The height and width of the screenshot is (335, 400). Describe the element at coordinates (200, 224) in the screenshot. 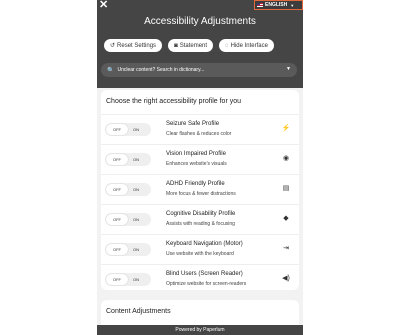

I see `profile-desc: Assists with reading & focusing` at that location.